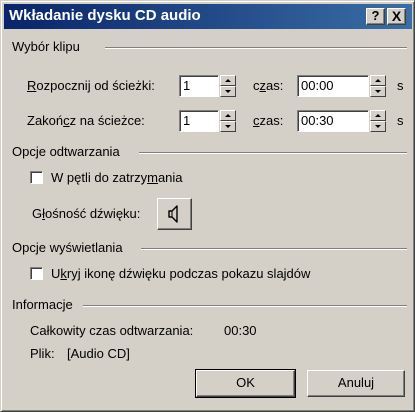  What do you see at coordinates (117, 177) in the screenshot?
I see `loop-checkbox-label: W pętli do zatrzymania` at bounding box center [117, 177].